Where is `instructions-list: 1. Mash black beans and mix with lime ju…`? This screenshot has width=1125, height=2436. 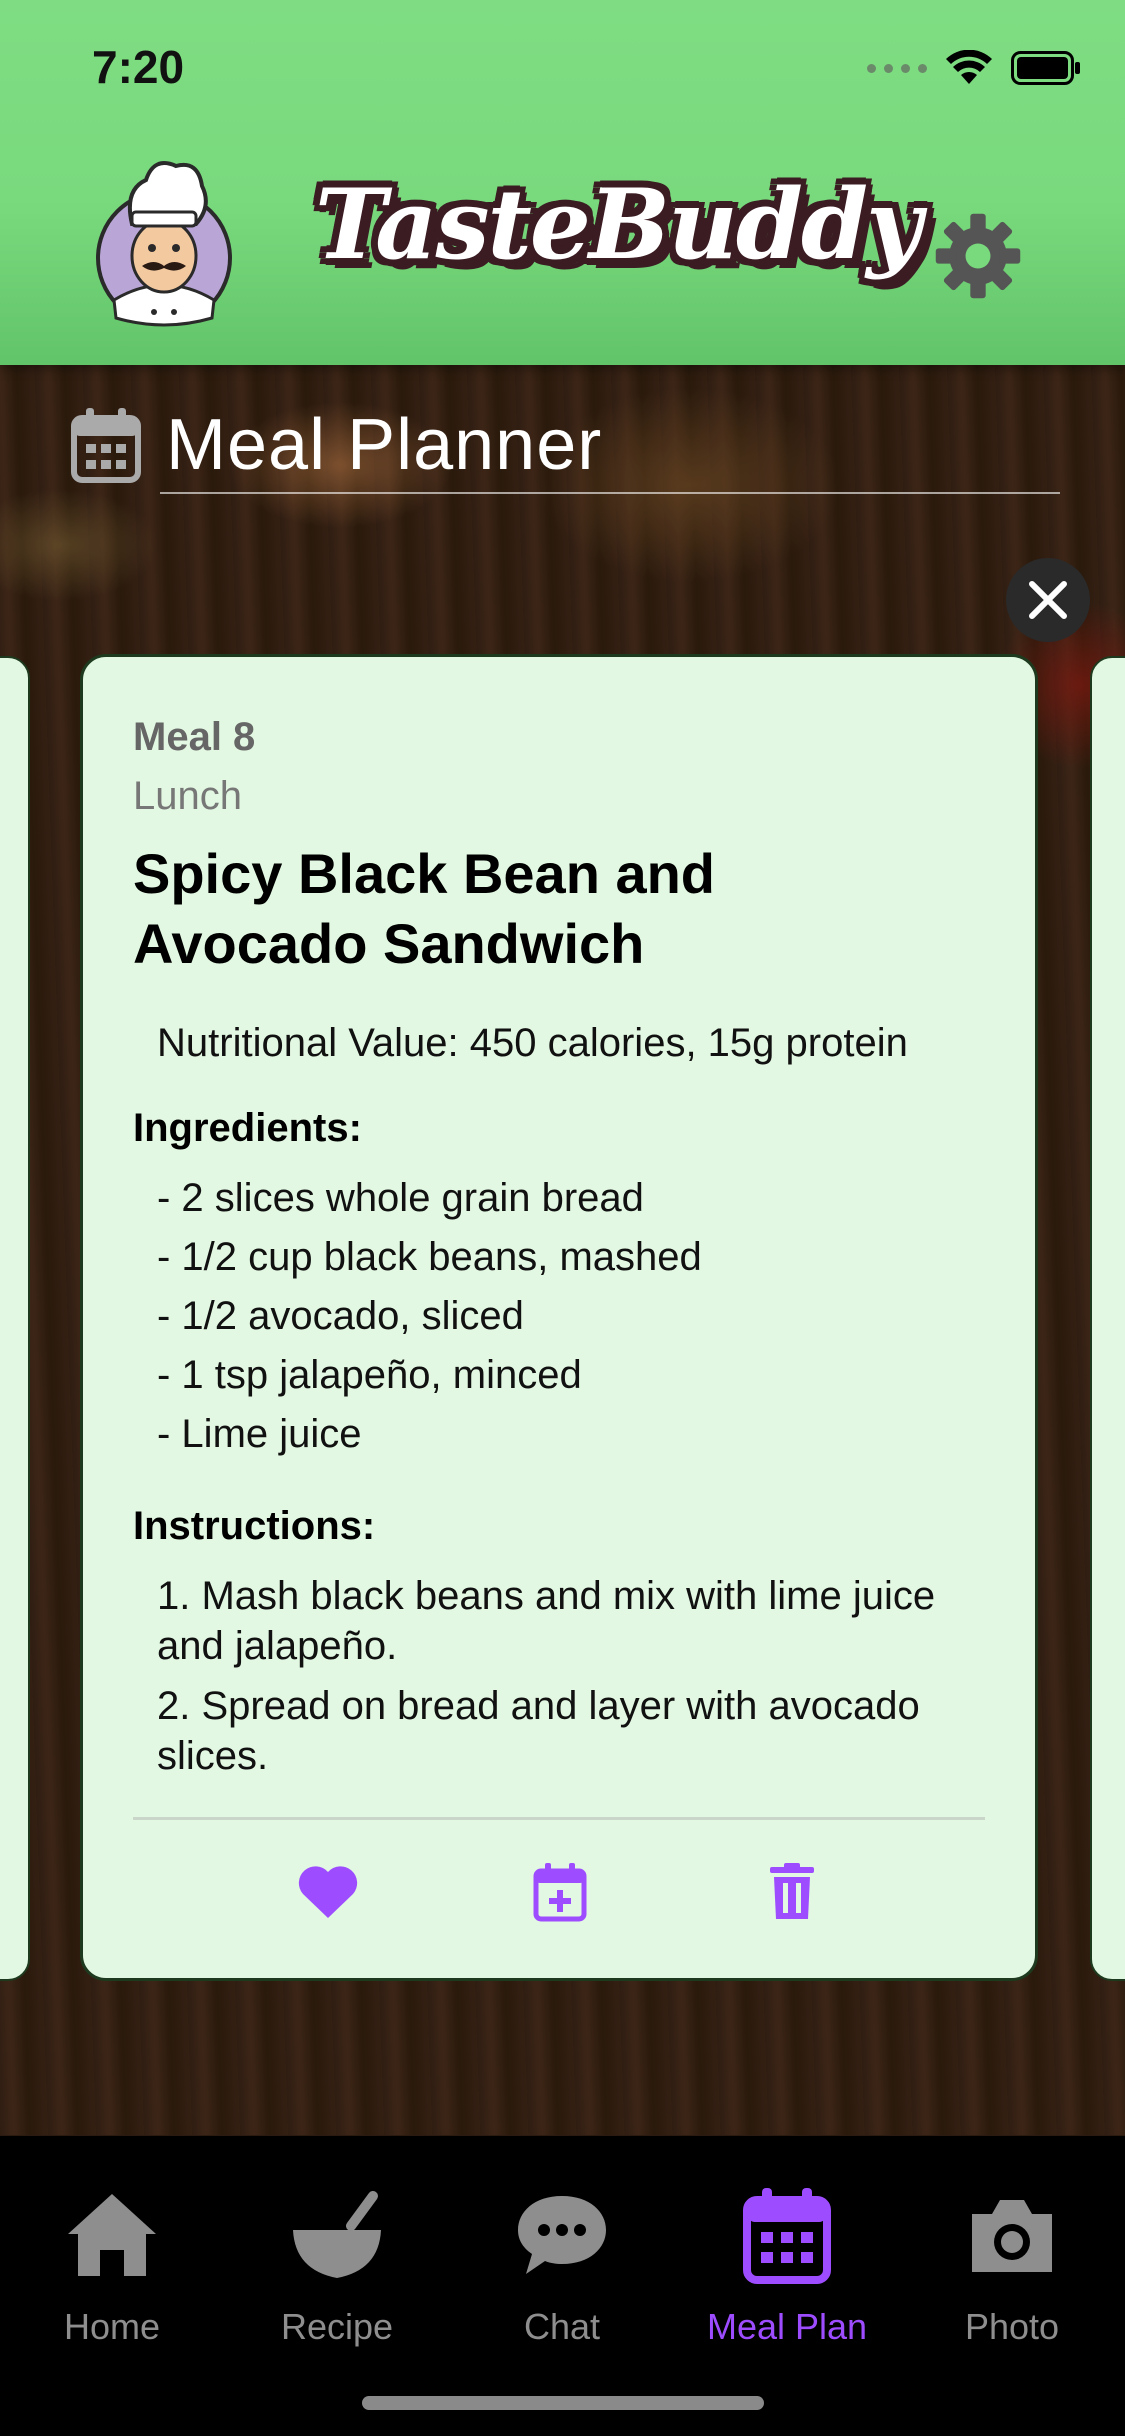
instructions-list: 1. Mash black beans and mix with lime ju… is located at coordinates (559, 1676).